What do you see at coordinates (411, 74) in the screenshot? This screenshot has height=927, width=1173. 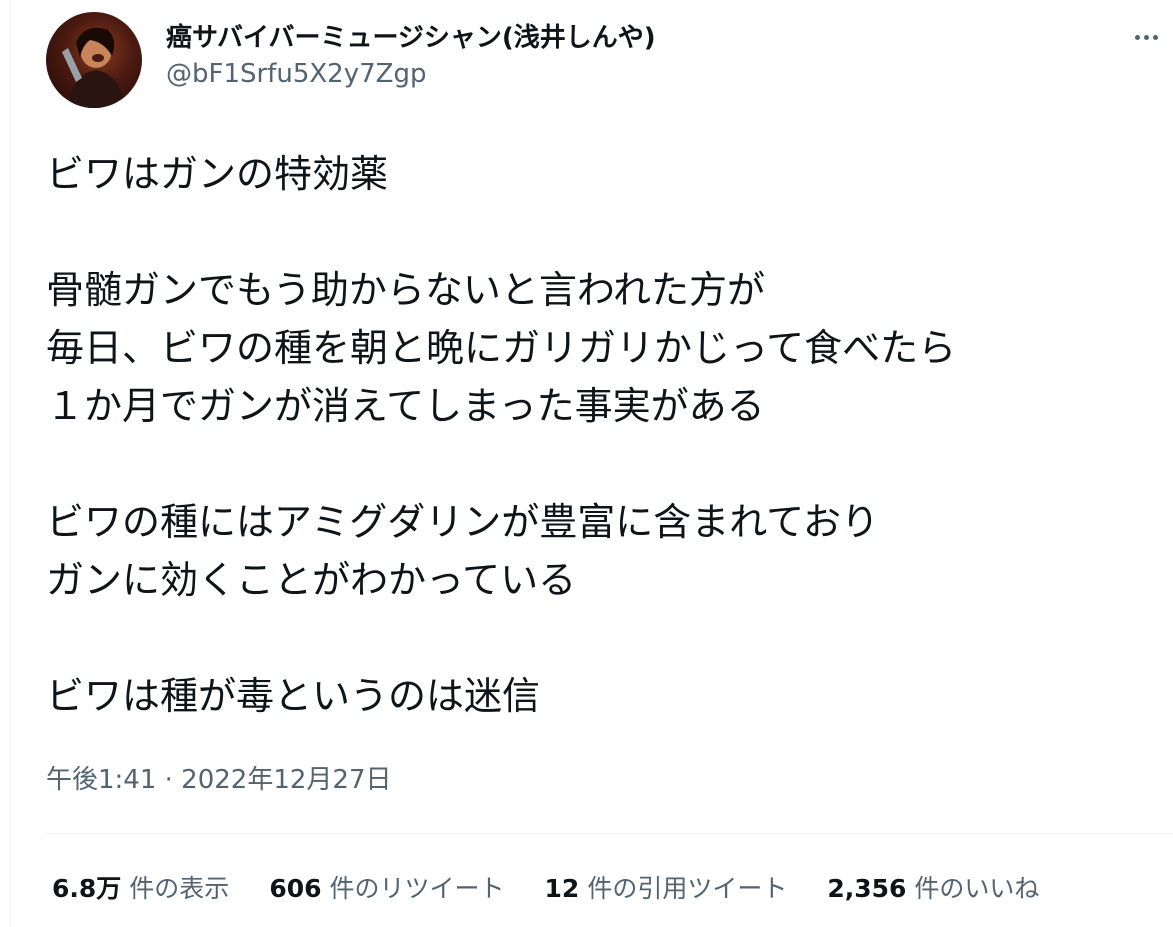 I see `user-handle: @bF1Srfu5X2y7Zgp` at bounding box center [411, 74].